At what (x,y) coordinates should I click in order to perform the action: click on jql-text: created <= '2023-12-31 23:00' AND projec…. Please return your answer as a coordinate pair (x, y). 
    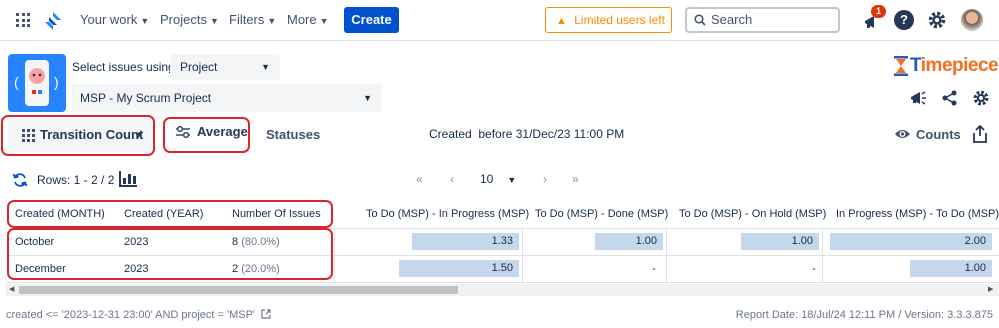
    Looking at the image, I should click on (131, 315).